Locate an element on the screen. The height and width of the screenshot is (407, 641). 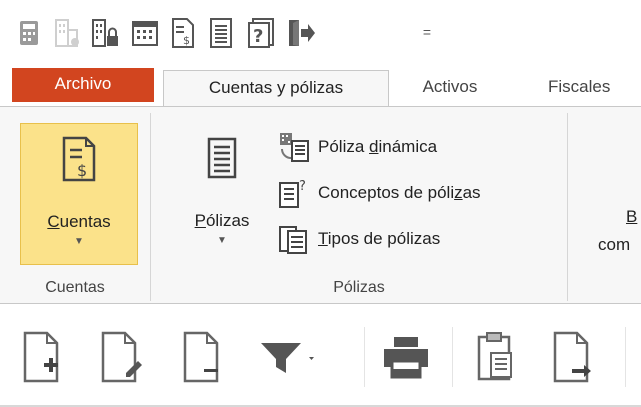
cuentas-group: $ Cuentas ▼ Cuentas is located at coordinates (75, 205).